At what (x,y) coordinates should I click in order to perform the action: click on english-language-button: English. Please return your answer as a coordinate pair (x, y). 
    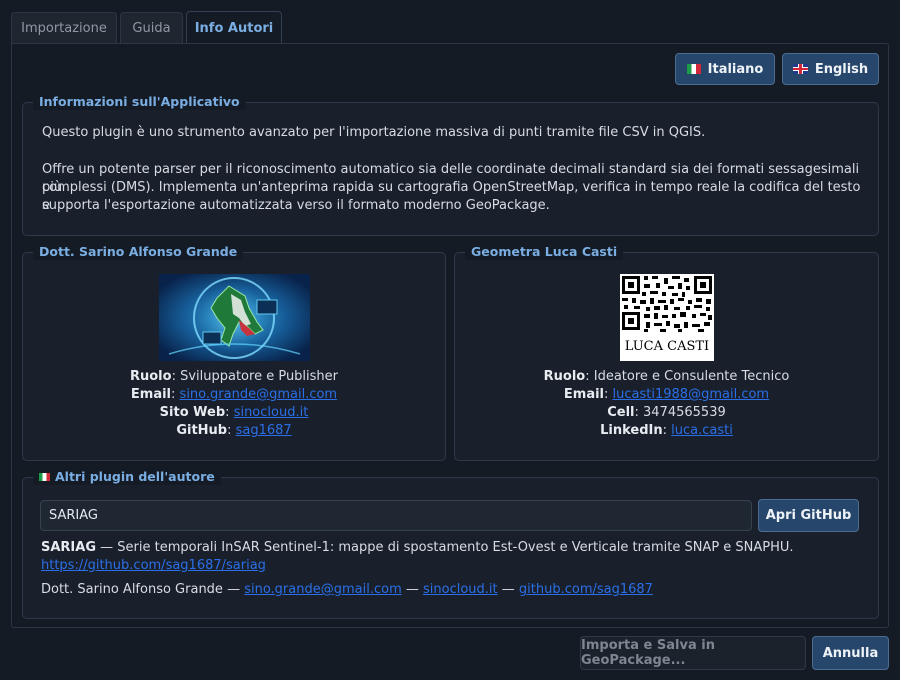
    Looking at the image, I should click on (830, 69).